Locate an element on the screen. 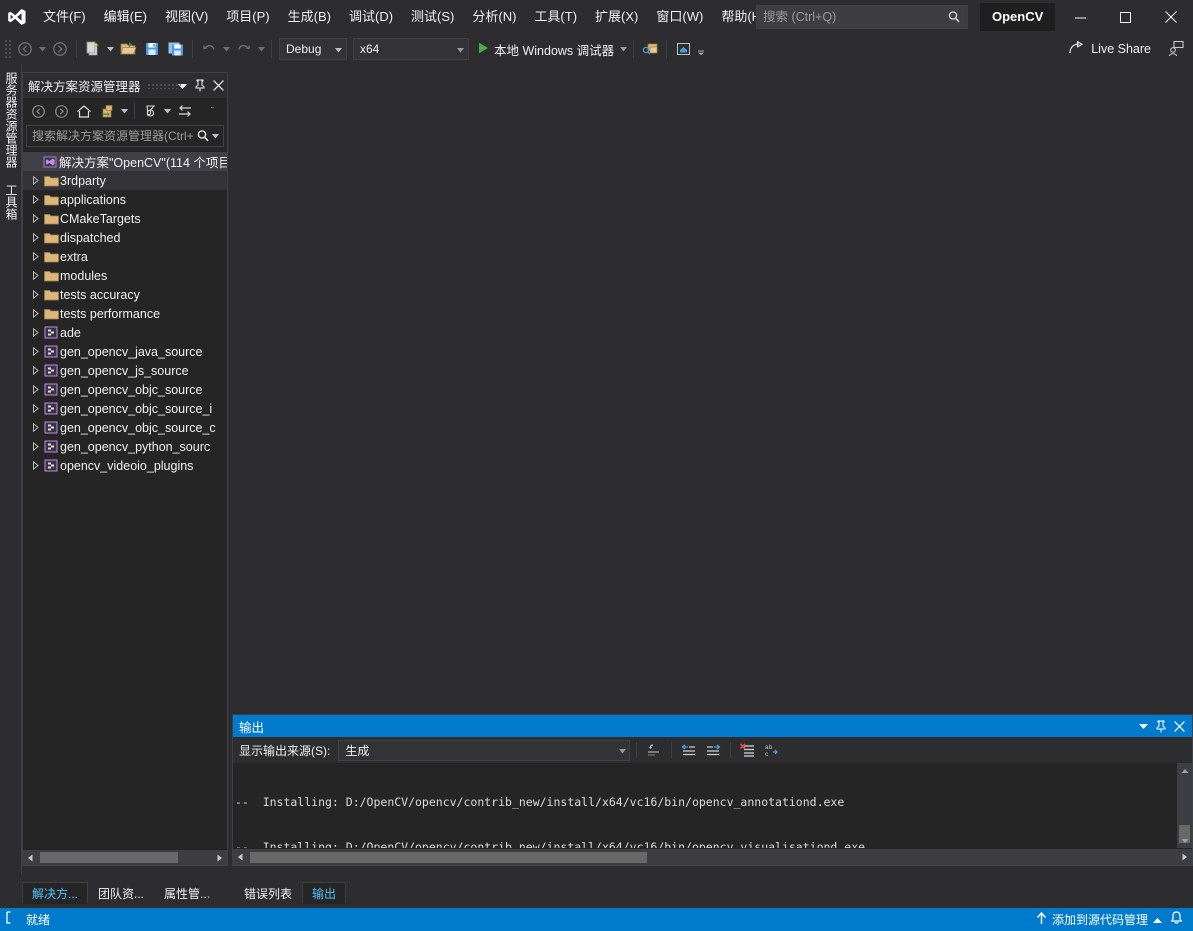  home-window-icon is located at coordinates (683, 49).